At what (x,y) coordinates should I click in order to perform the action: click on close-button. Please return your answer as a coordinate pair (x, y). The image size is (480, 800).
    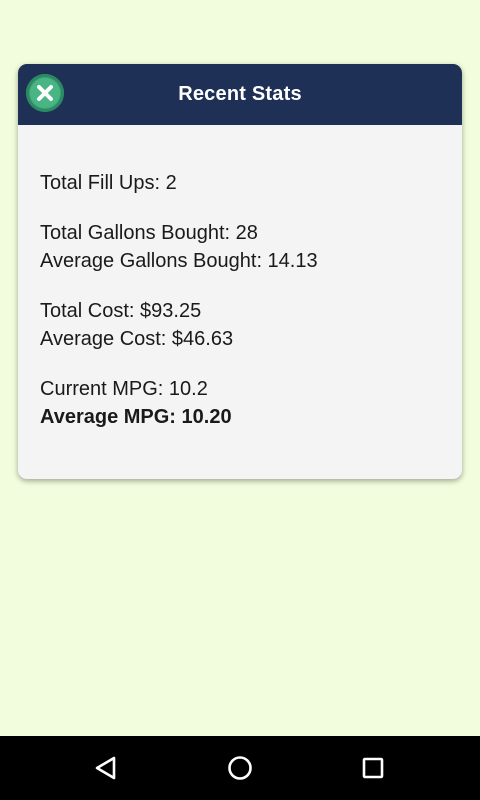
    Looking at the image, I should click on (45, 93).